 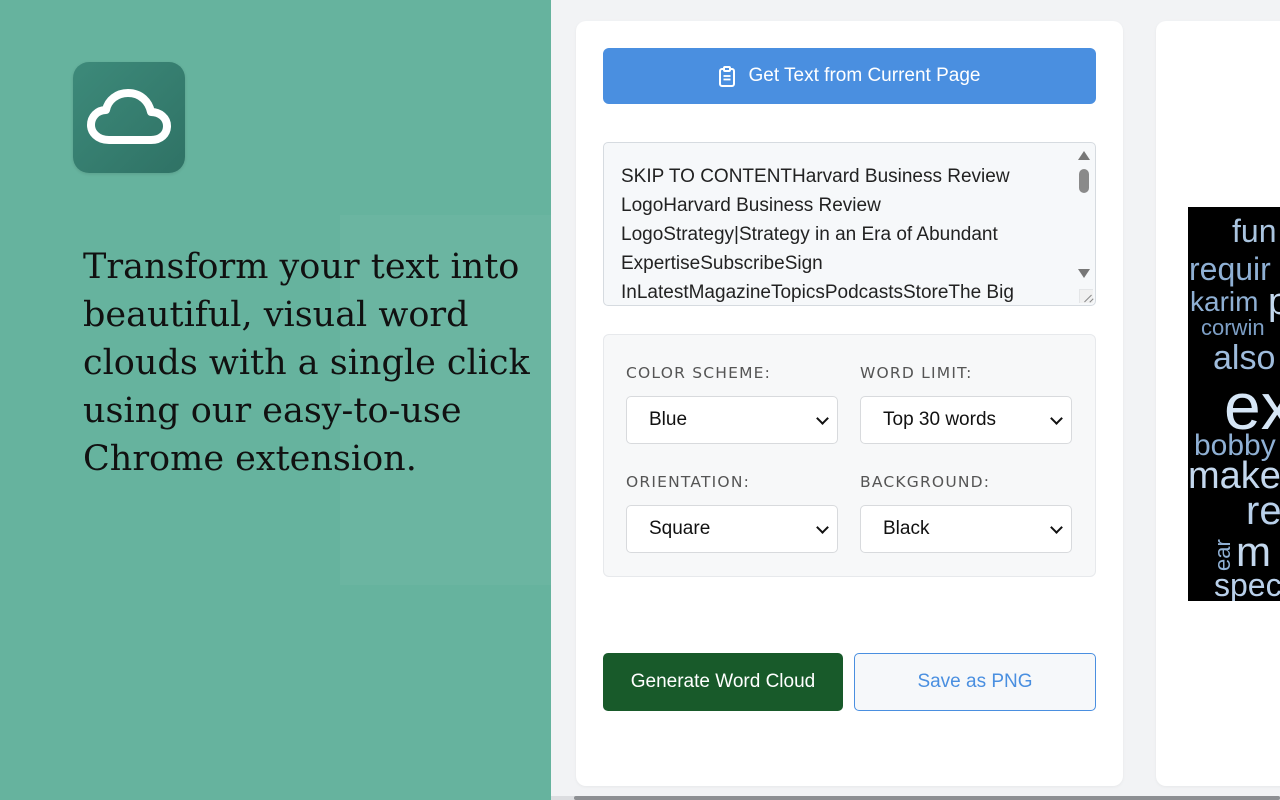 I want to click on color-scheme-label: COLOR SCHEME:, so click(x=699, y=373).